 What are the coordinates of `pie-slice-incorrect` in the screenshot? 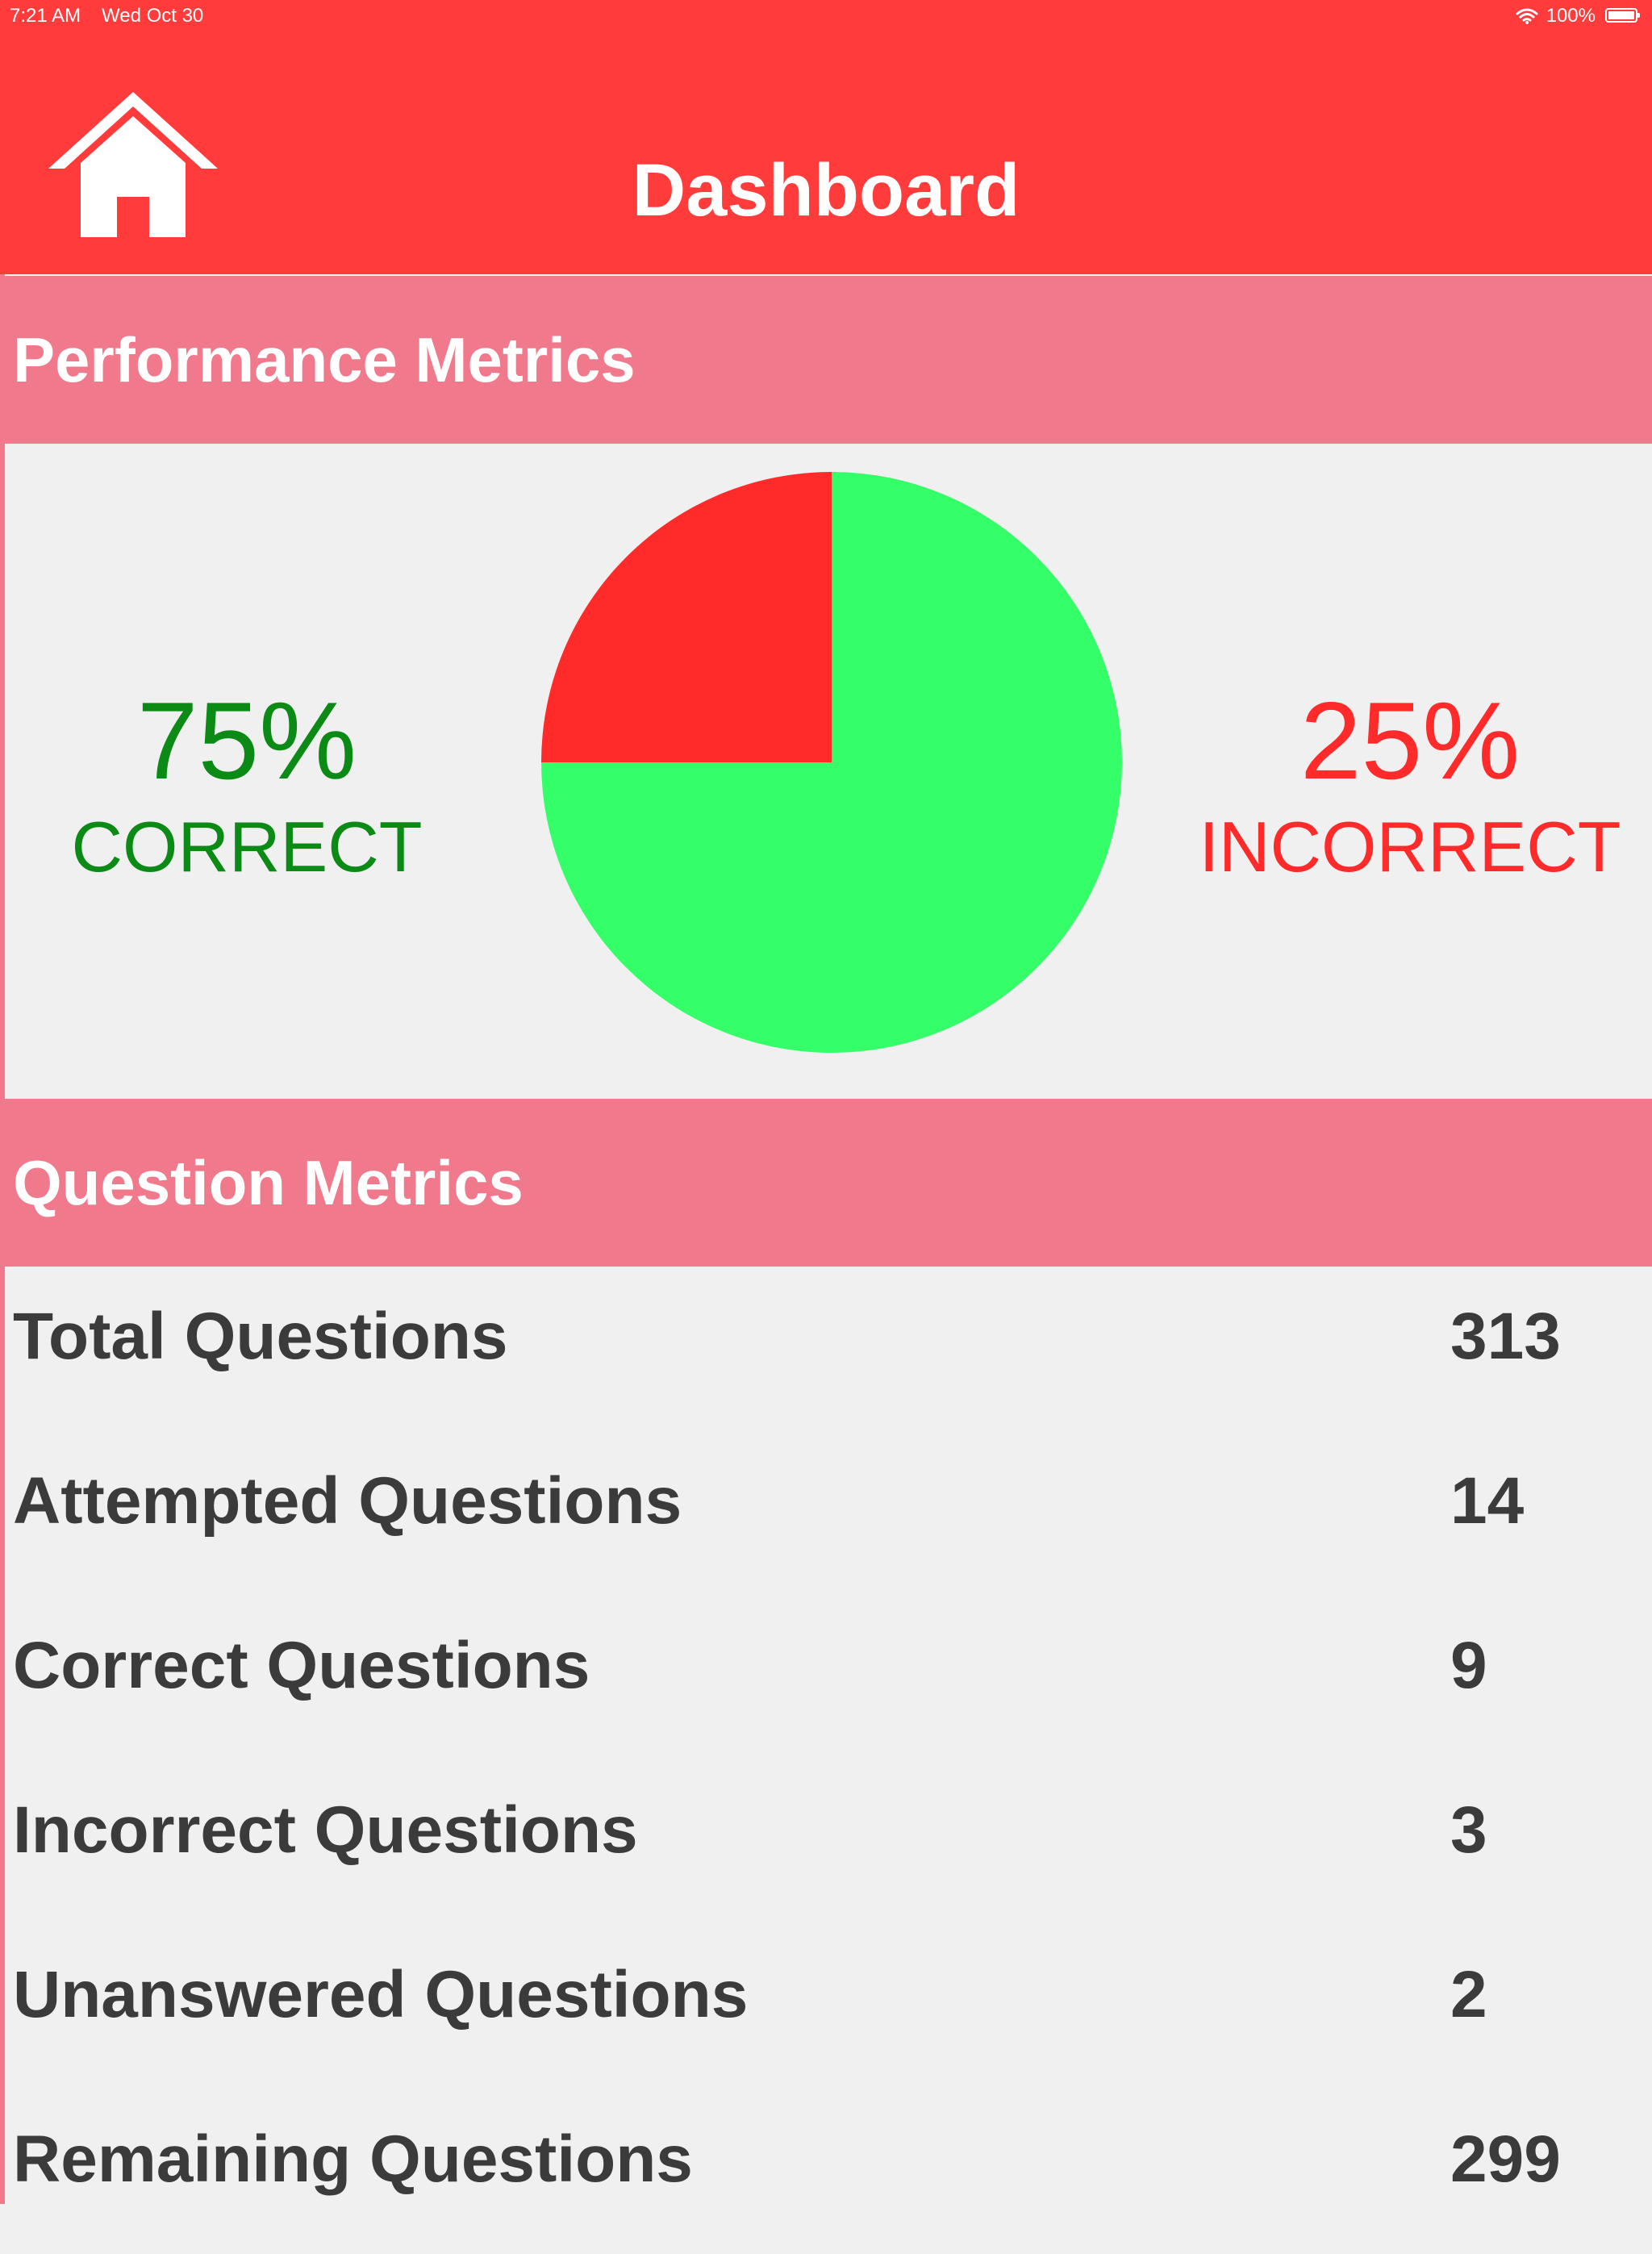 It's located at (687, 617).